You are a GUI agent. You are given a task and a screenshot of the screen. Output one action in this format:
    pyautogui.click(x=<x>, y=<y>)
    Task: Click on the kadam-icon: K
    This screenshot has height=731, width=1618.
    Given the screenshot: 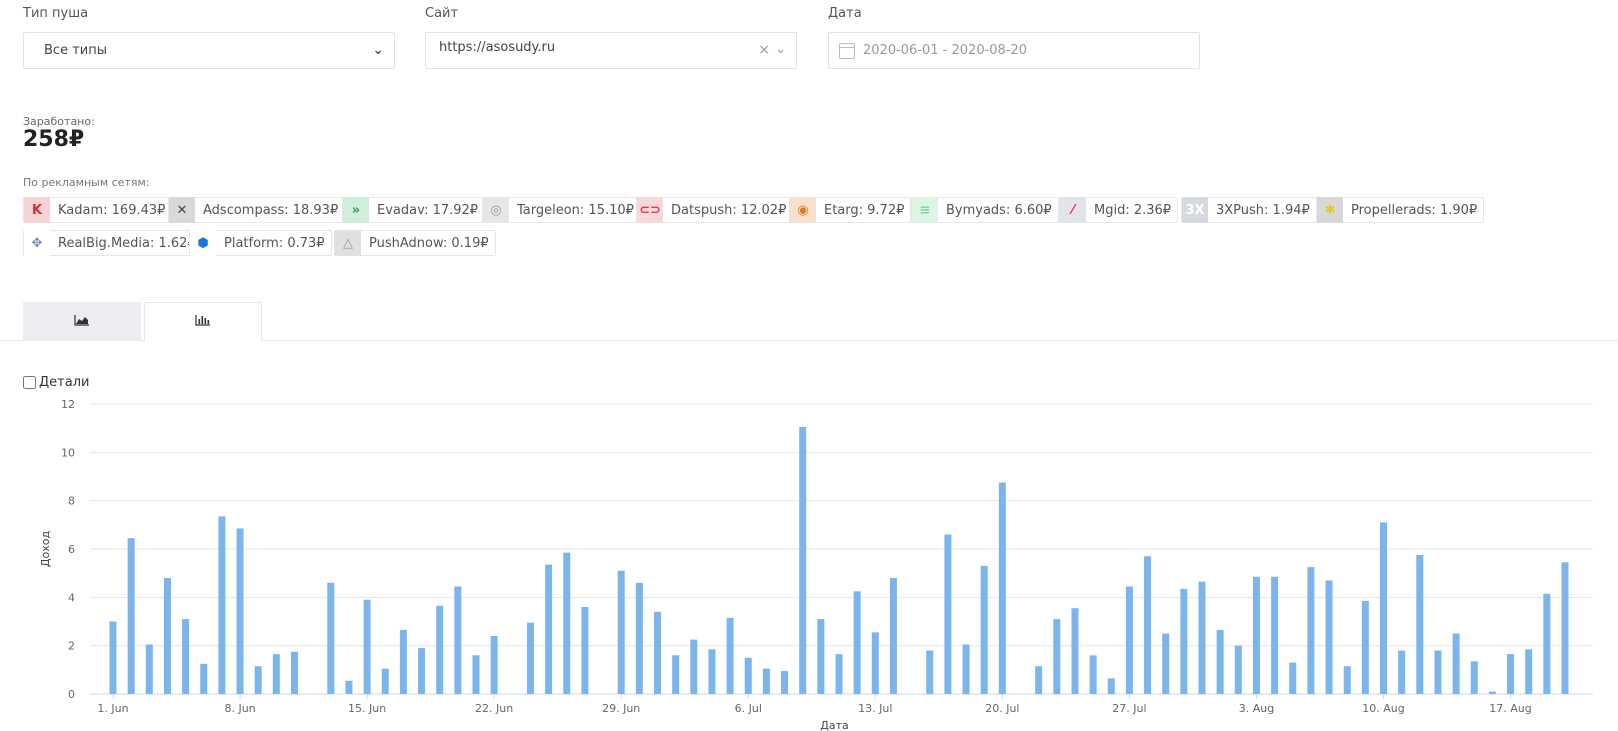 What is the action you would take?
    pyautogui.click(x=37, y=210)
    